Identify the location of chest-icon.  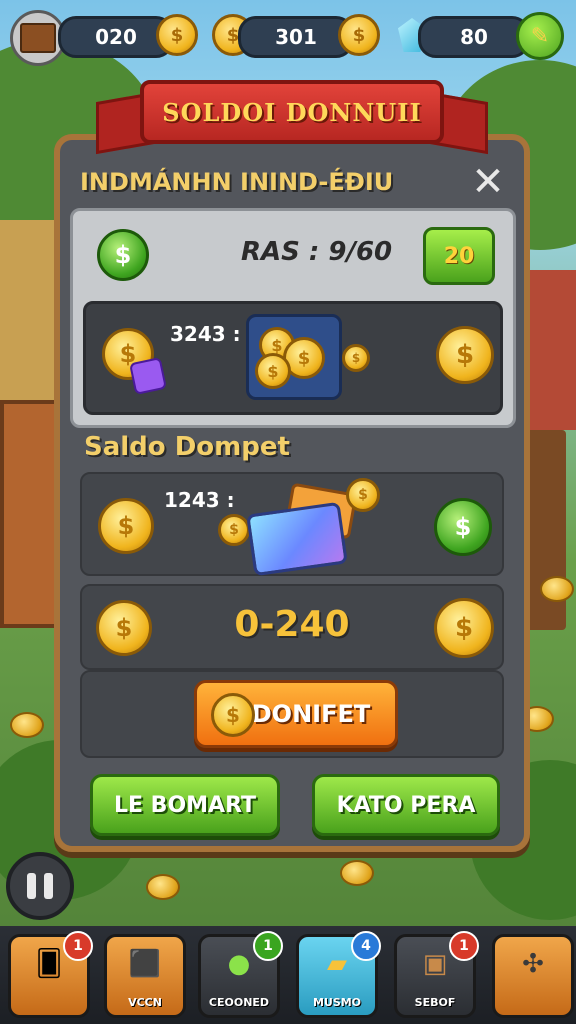
(38, 38).